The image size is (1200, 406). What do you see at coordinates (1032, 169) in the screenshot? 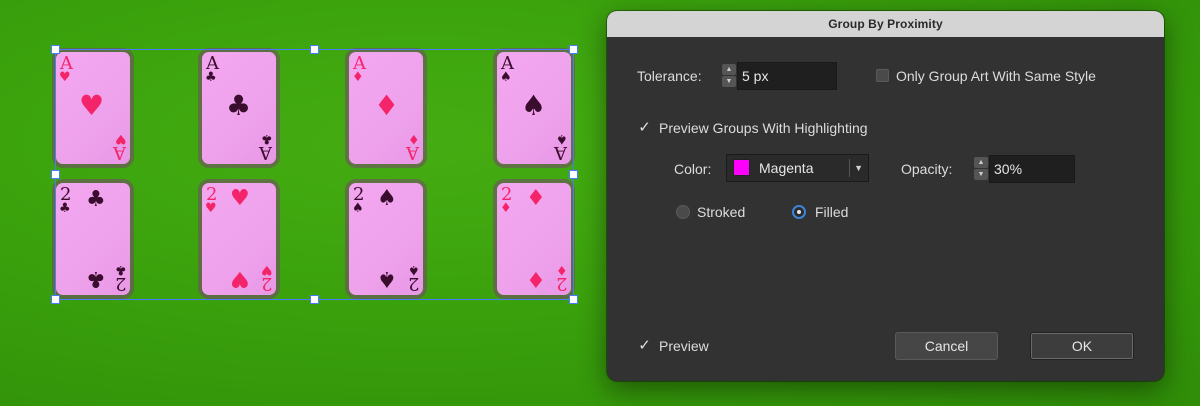
I see `opacity-input: 30%` at bounding box center [1032, 169].